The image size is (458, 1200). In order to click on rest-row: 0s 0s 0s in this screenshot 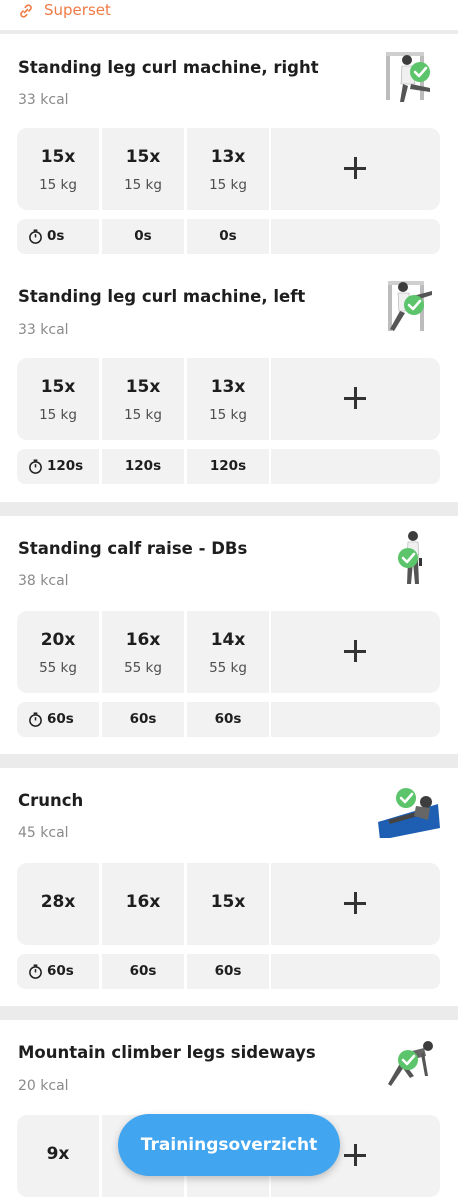, I will do `click(228, 236)`.